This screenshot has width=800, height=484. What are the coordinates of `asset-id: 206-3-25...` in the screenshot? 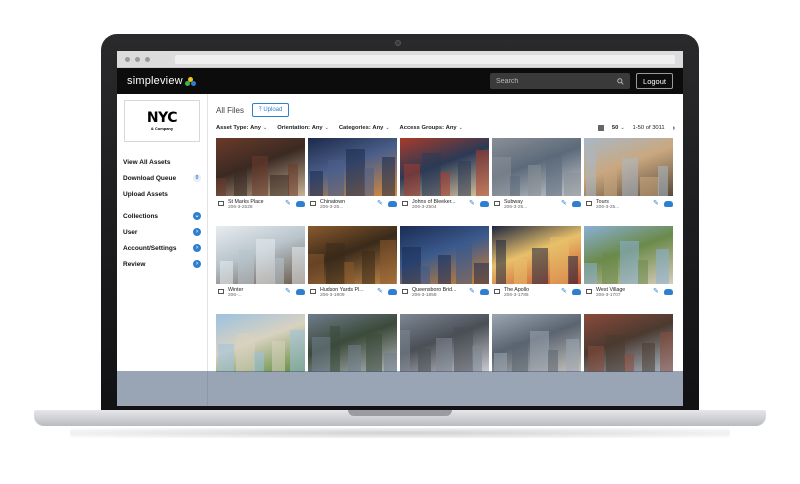 It's located at (332, 207).